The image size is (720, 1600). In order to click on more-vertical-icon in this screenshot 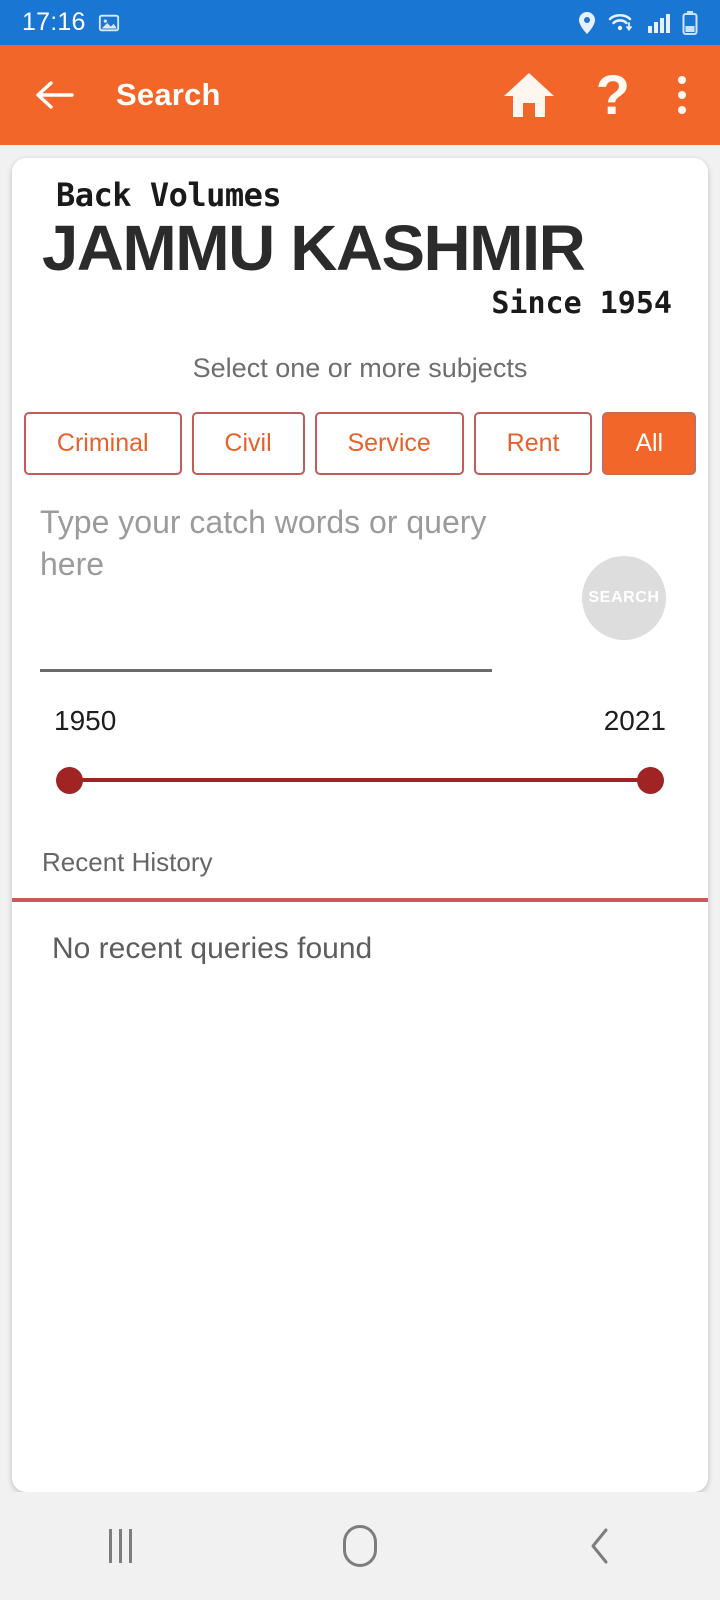, I will do `click(682, 95)`.